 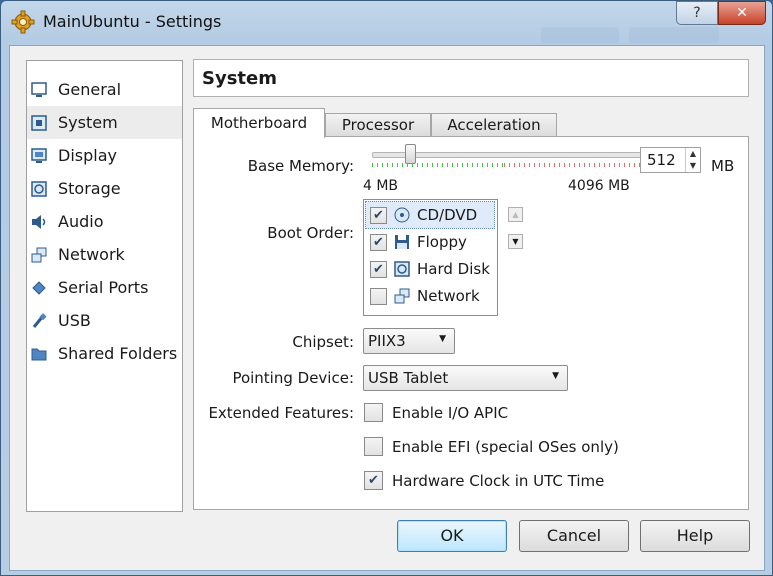 What do you see at coordinates (323, 342) in the screenshot?
I see `chipset-label: Chipset:` at bounding box center [323, 342].